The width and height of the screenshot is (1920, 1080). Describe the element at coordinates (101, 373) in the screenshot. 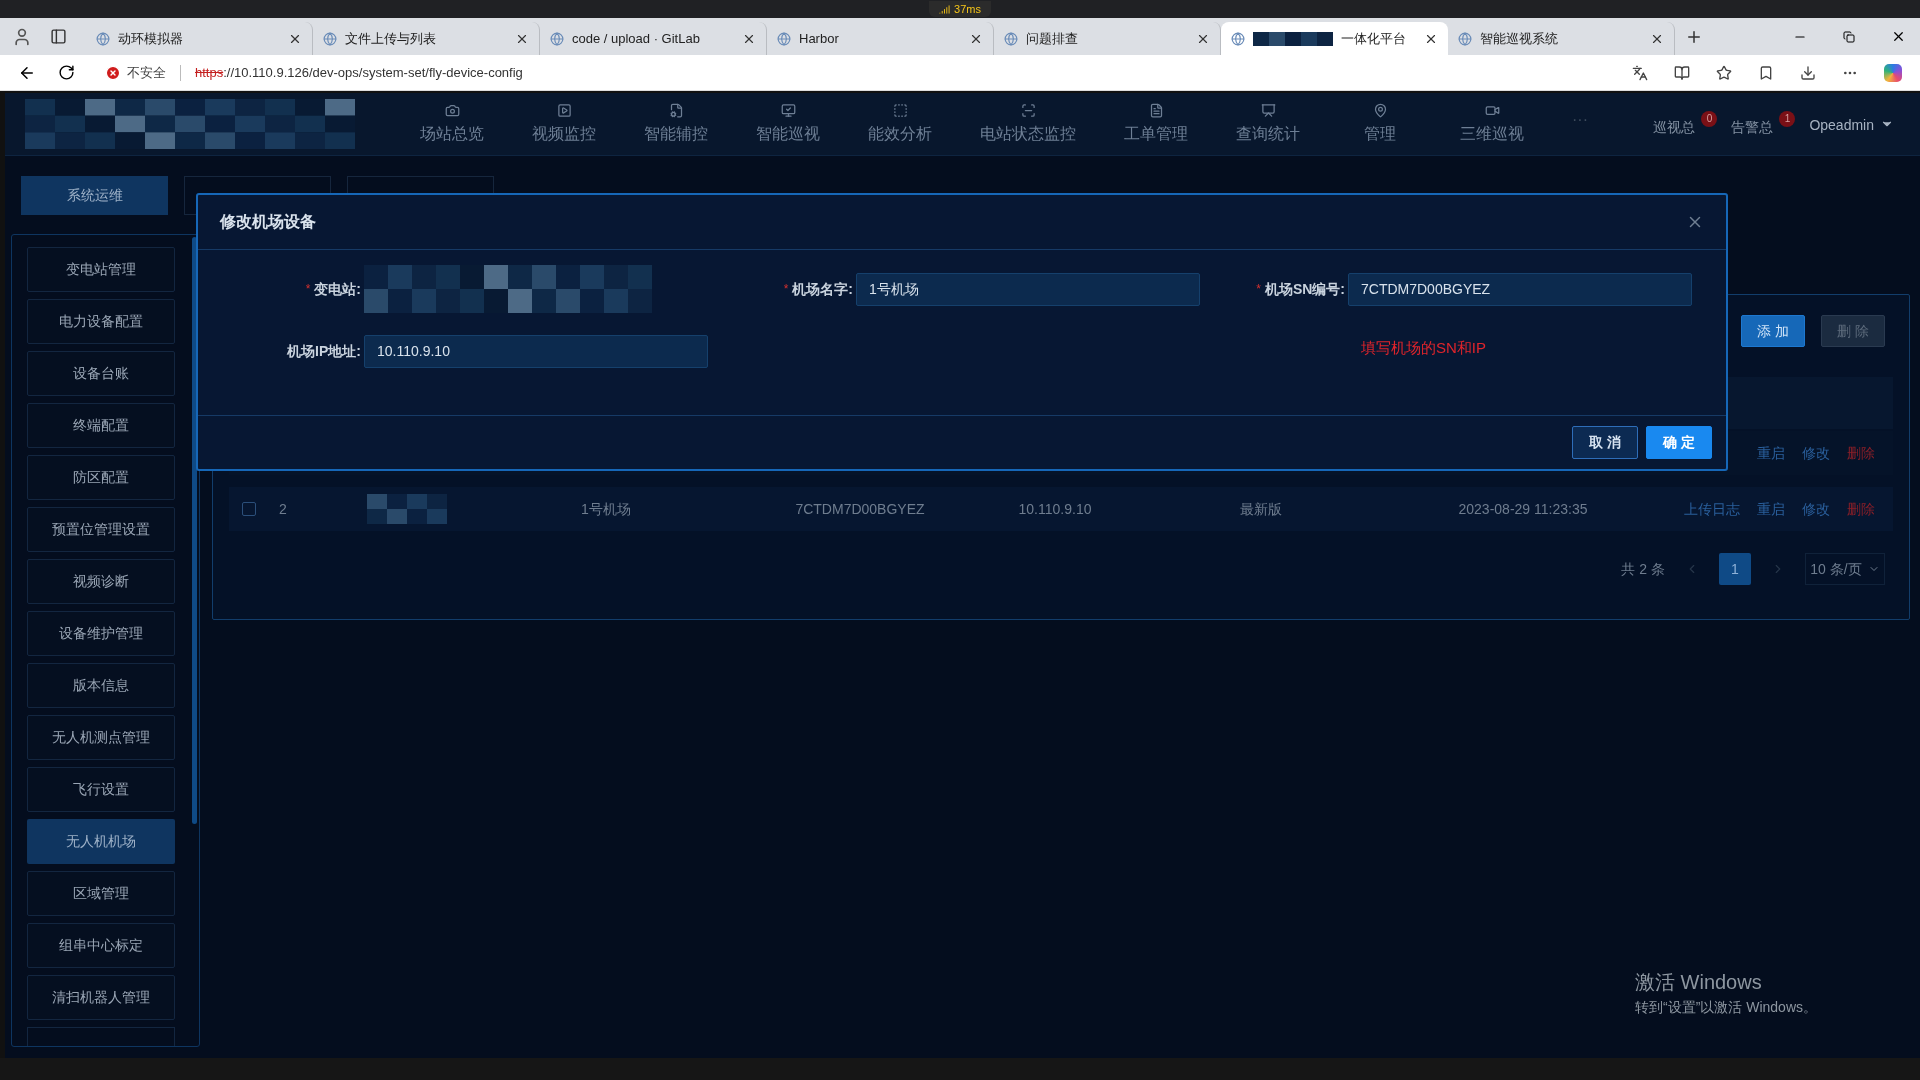

I see `sidebar-item: 设备台账` at that location.